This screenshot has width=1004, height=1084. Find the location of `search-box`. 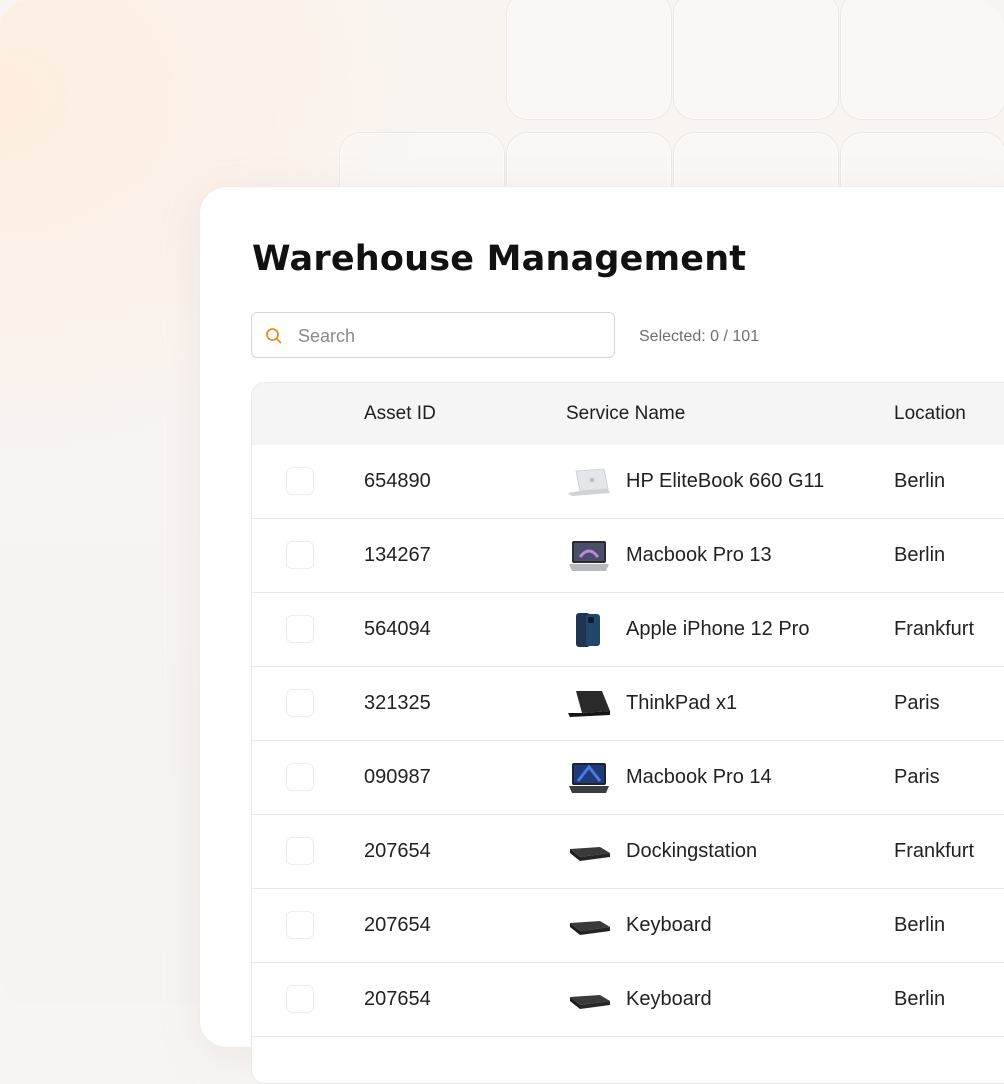

search-box is located at coordinates (433, 335).